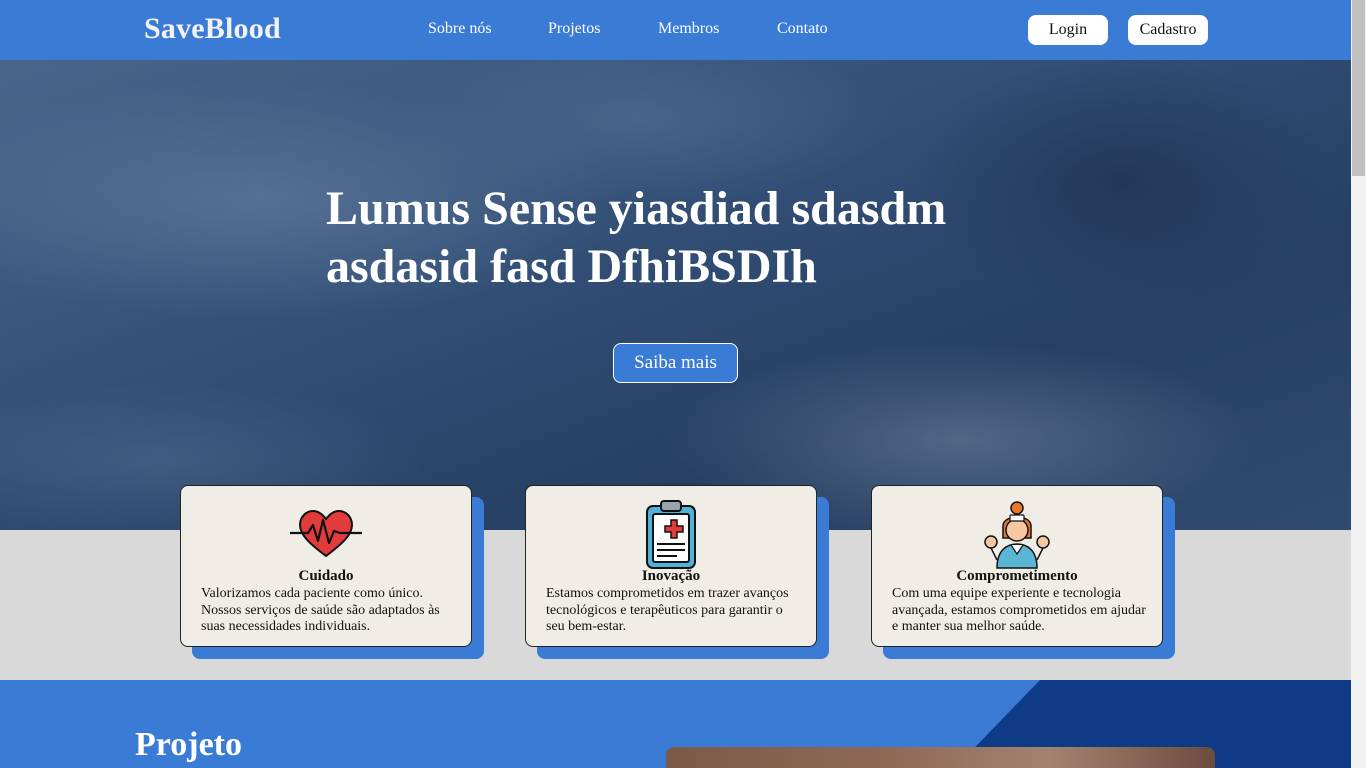 This screenshot has height=768, width=1366. What do you see at coordinates (326, 533) in the screenshot?
I see `heartbeat-icon` at bounding box center [326, 533].